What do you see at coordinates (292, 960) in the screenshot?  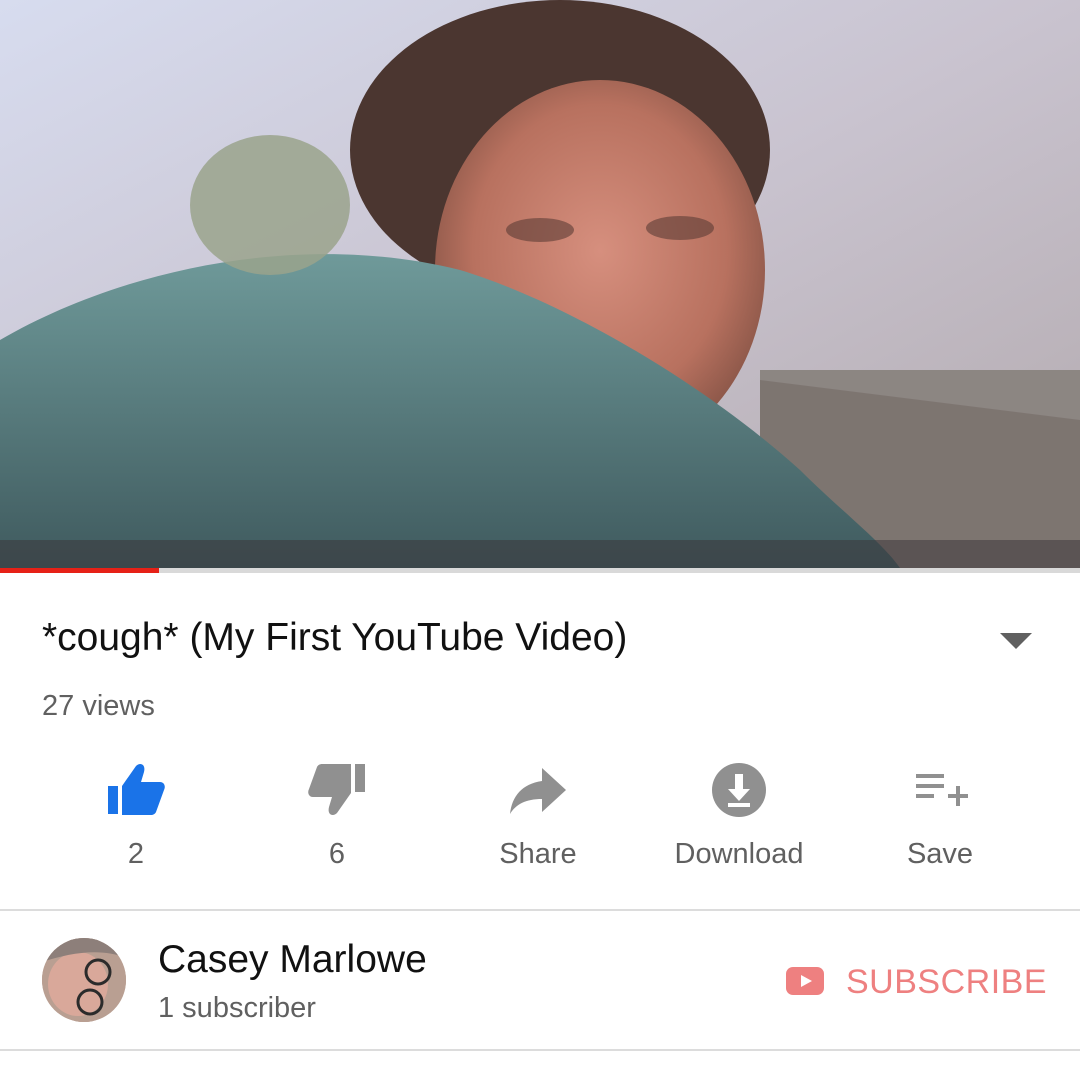 I see `channel-name: Casey Marlowe` at bounding box center [292, 960].